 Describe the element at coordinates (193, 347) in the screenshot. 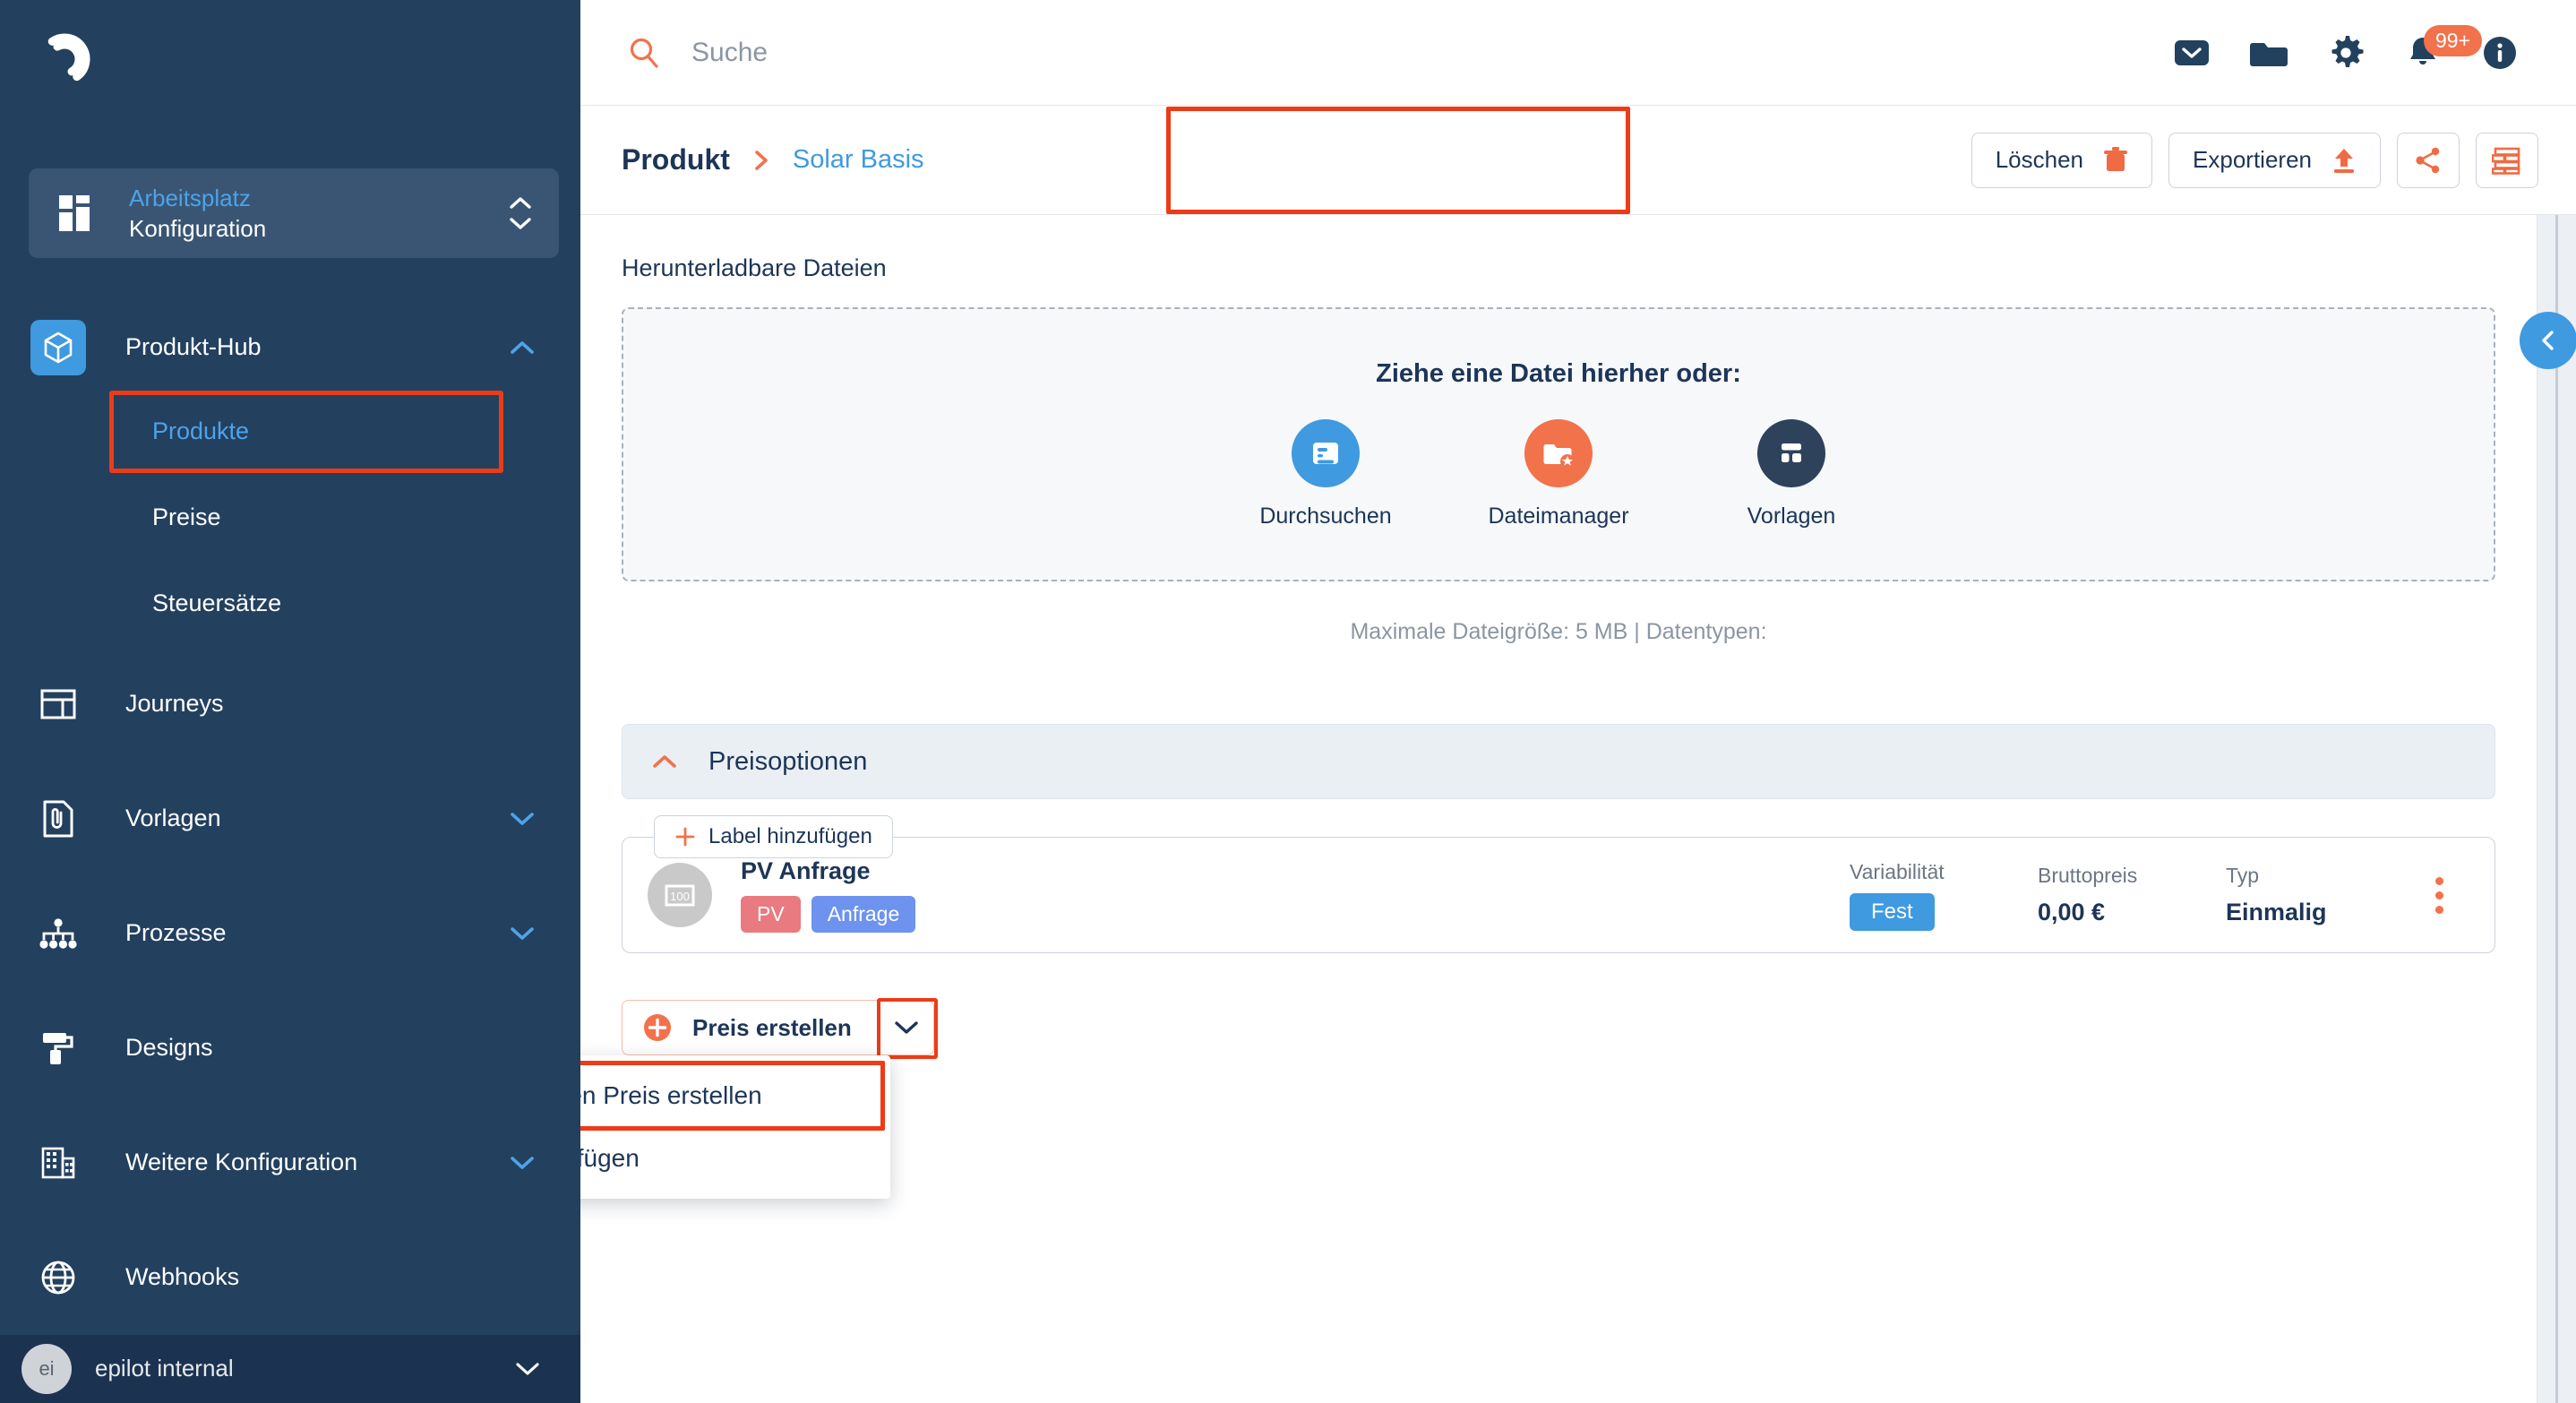

I see `sidebar-group-label: Produkt-Hub` at that location.